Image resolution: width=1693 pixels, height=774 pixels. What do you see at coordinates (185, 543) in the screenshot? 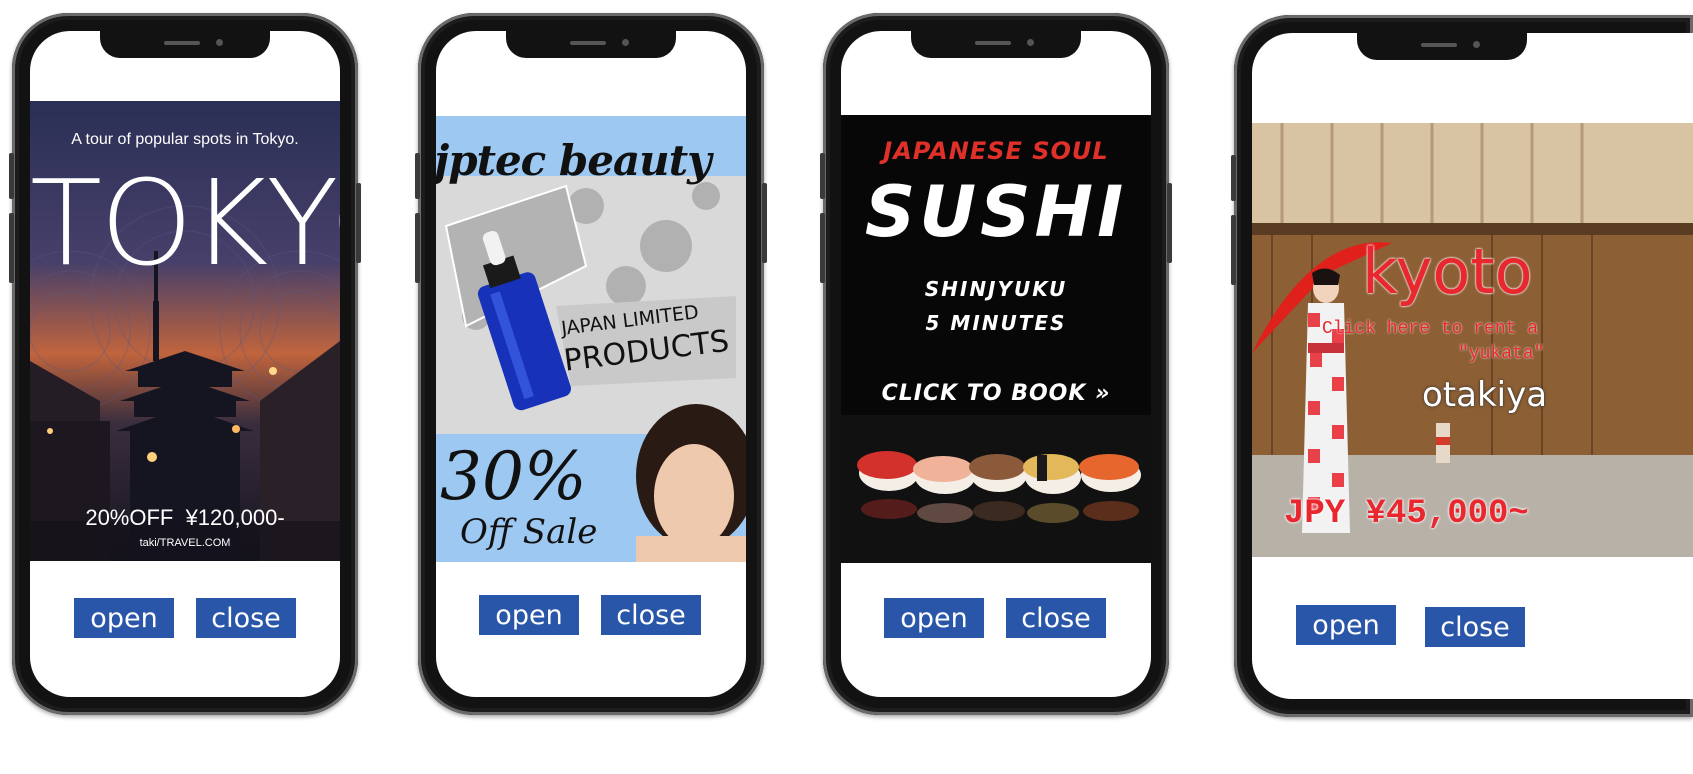
I see `tokyo-site: taki/TRAVEL.COM` at bounding box center [185, 543].